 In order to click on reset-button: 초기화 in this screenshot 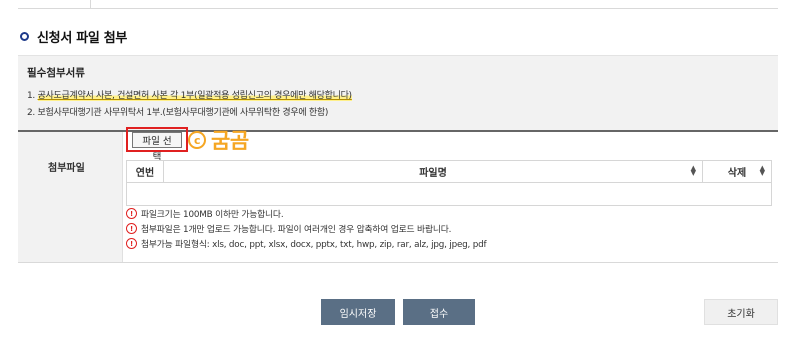, I will do `click(741, 312)`.